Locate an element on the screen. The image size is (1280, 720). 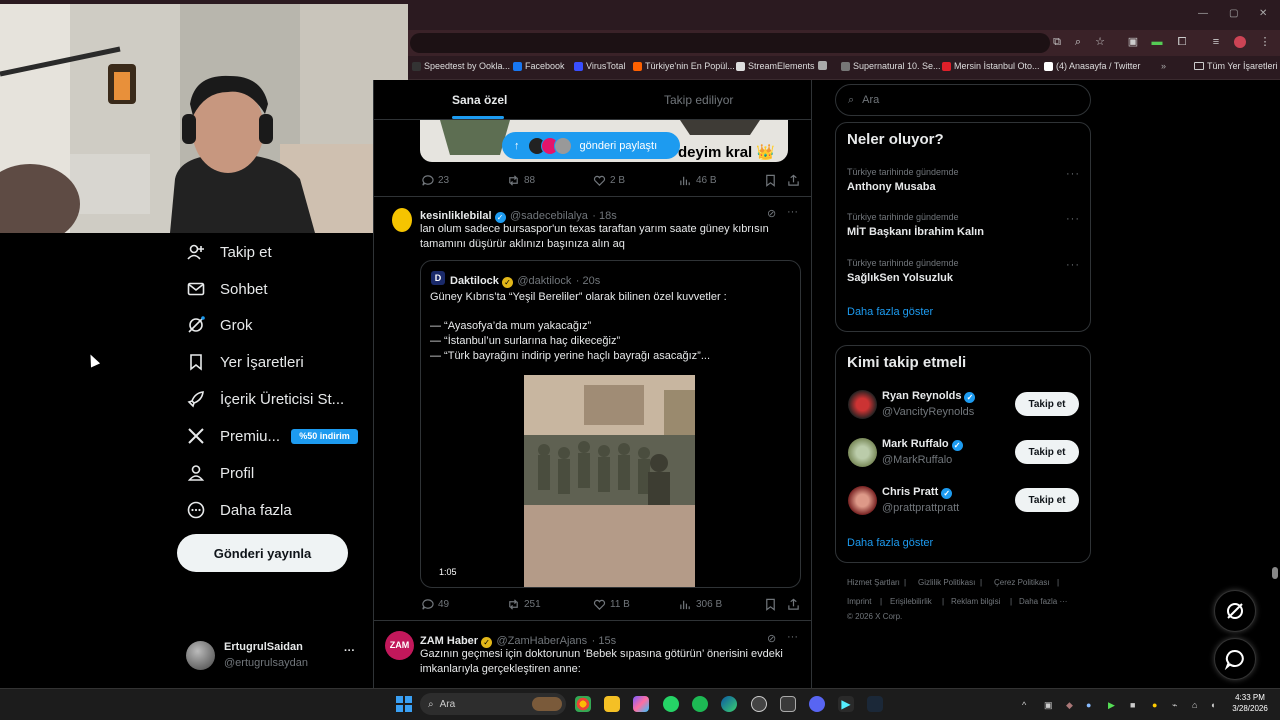
avatar: ZAM is located at coordinates (399, 645).